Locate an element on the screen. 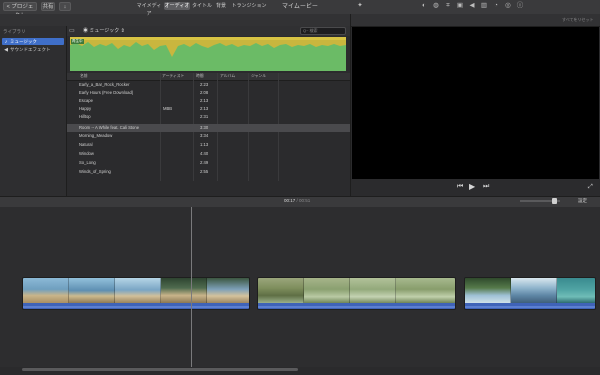 The width and height of the screenshot is (600, 375). color-balance-icon: ◐ is located at coordinates (424, 6).